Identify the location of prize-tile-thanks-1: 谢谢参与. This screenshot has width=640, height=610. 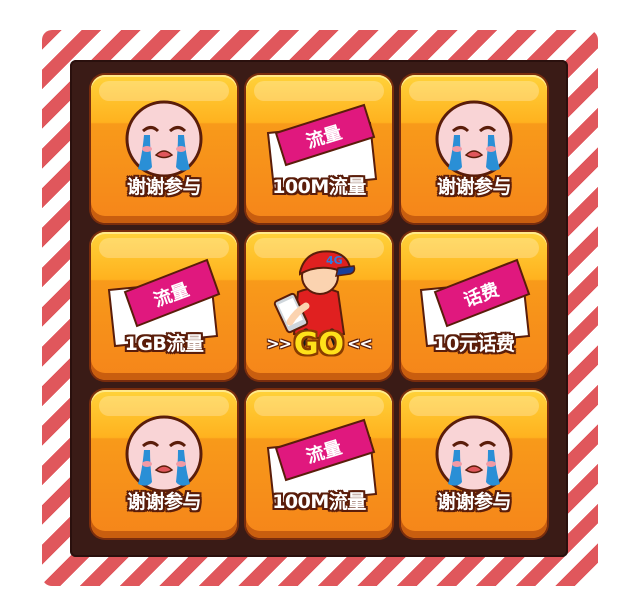
(164, 149).